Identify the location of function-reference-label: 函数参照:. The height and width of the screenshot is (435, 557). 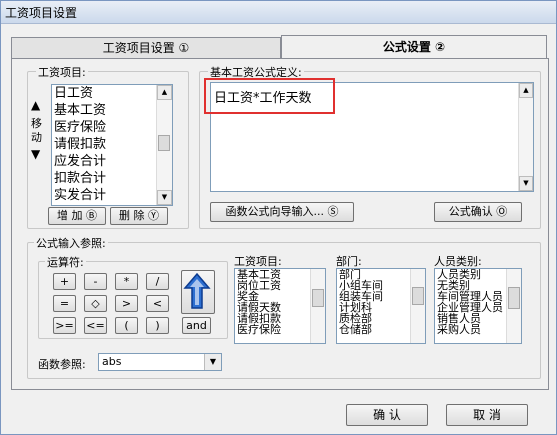
(62, 364).